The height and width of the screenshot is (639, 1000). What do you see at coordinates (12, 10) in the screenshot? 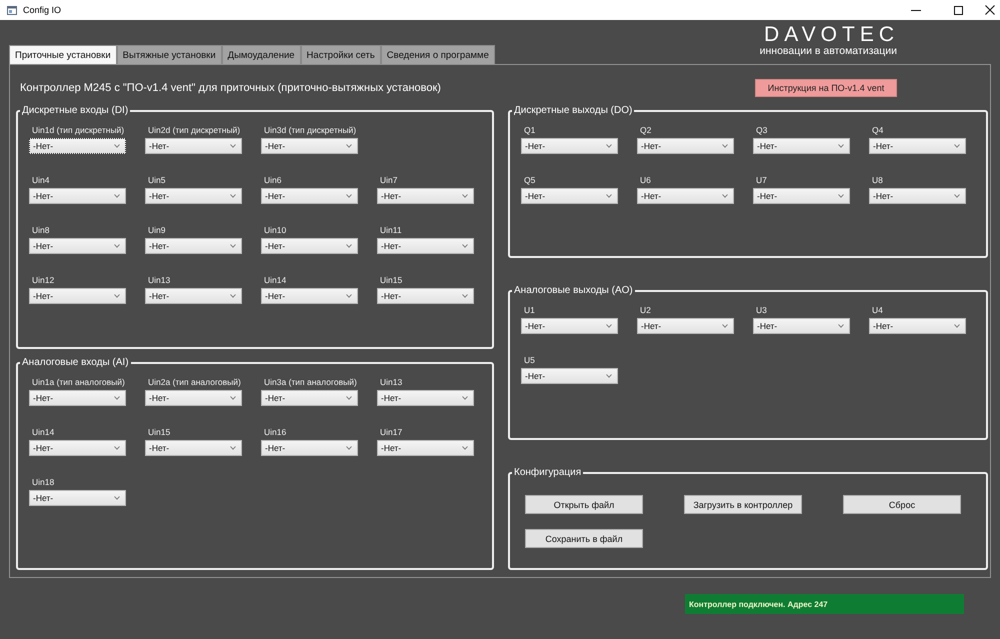
I see `app-window-icon` at bounding box center [12, 10].